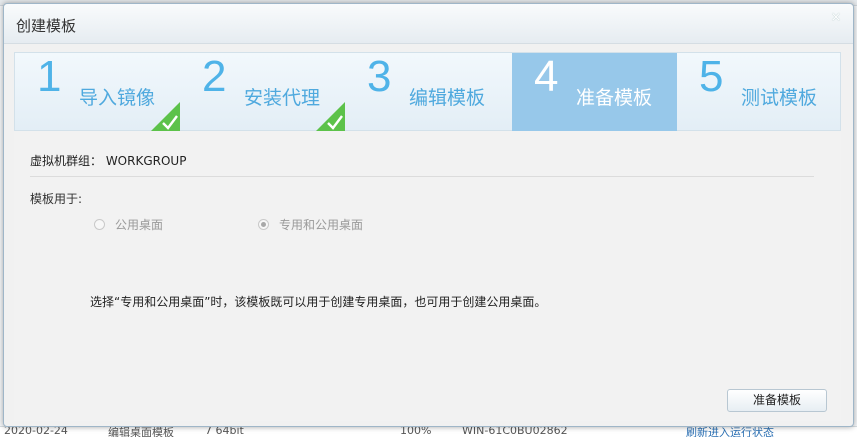 The image size is (857, 437). I want to click on prepare-template-button: 准备模板, so click(777, 400).